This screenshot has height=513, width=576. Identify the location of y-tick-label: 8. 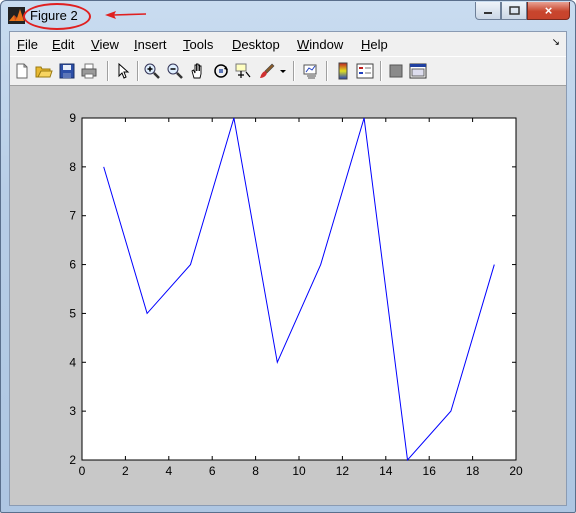
(72, 167).